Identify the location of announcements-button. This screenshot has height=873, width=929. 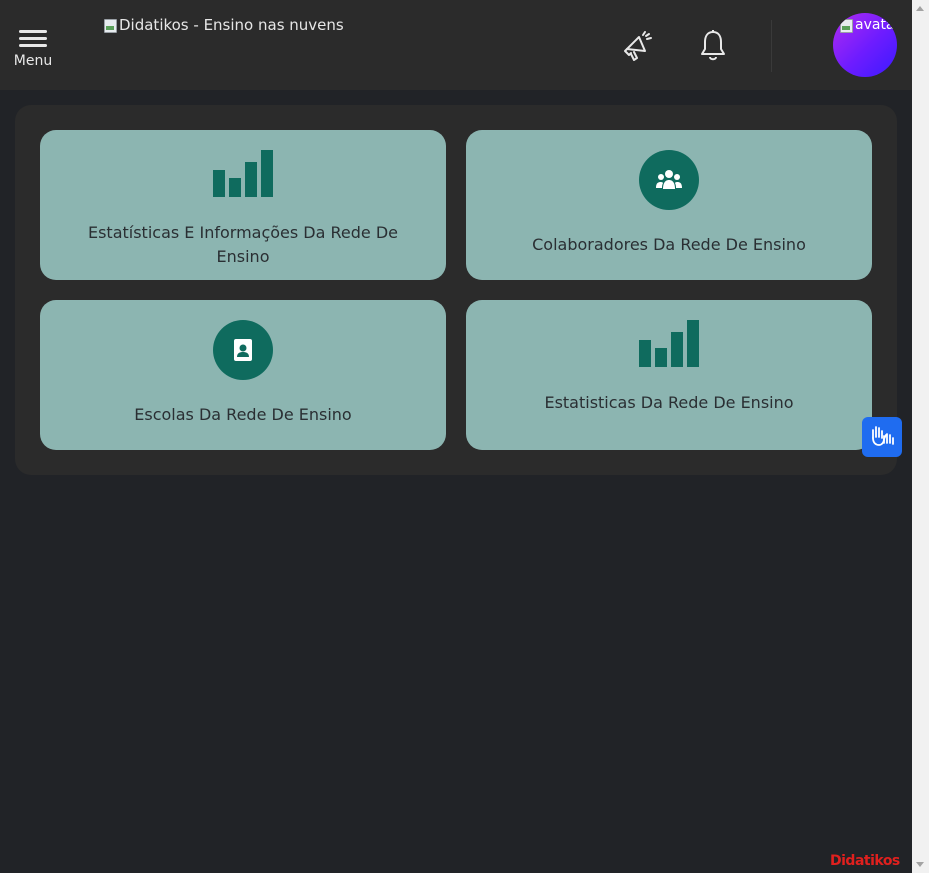
(637, 46).